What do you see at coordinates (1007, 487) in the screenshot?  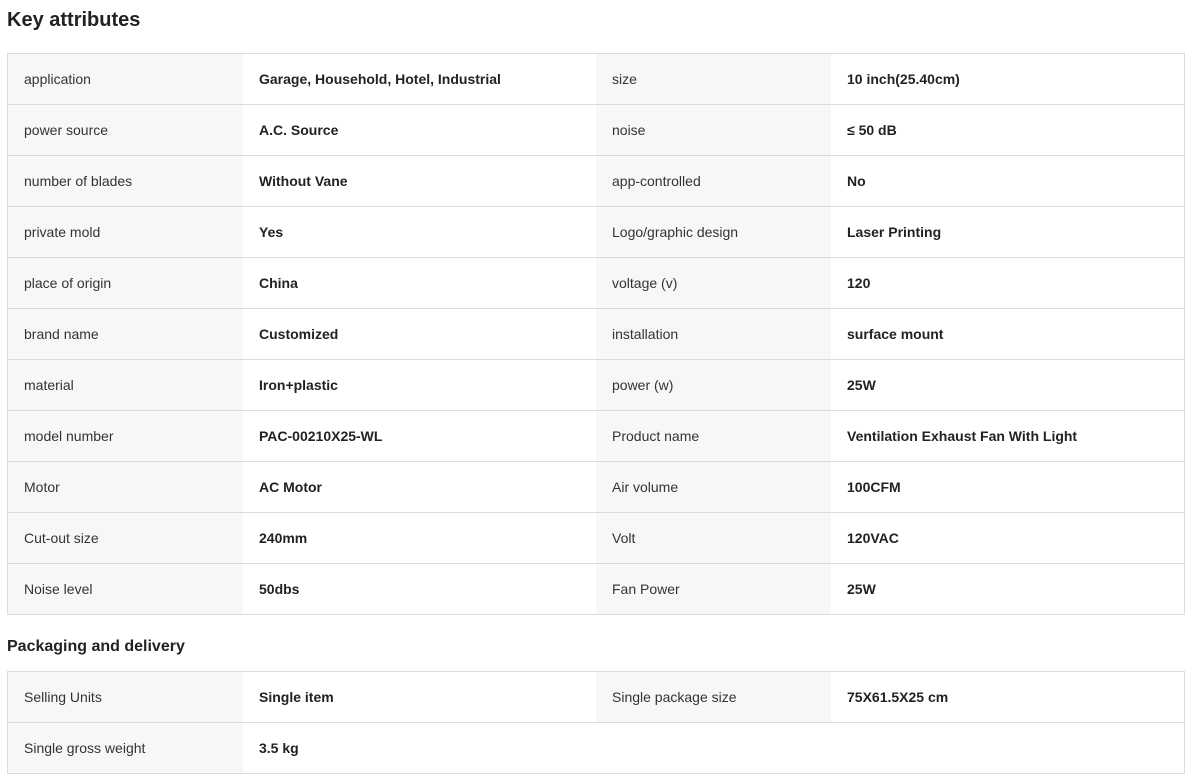 I see `attribute-value: 100CFM` at bounding box center [1007, 487].